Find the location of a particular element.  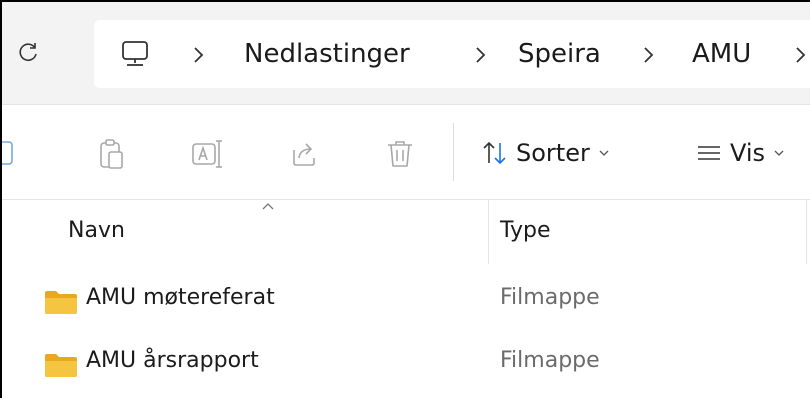

this-pc-icon is located at coordinates (135, 53).